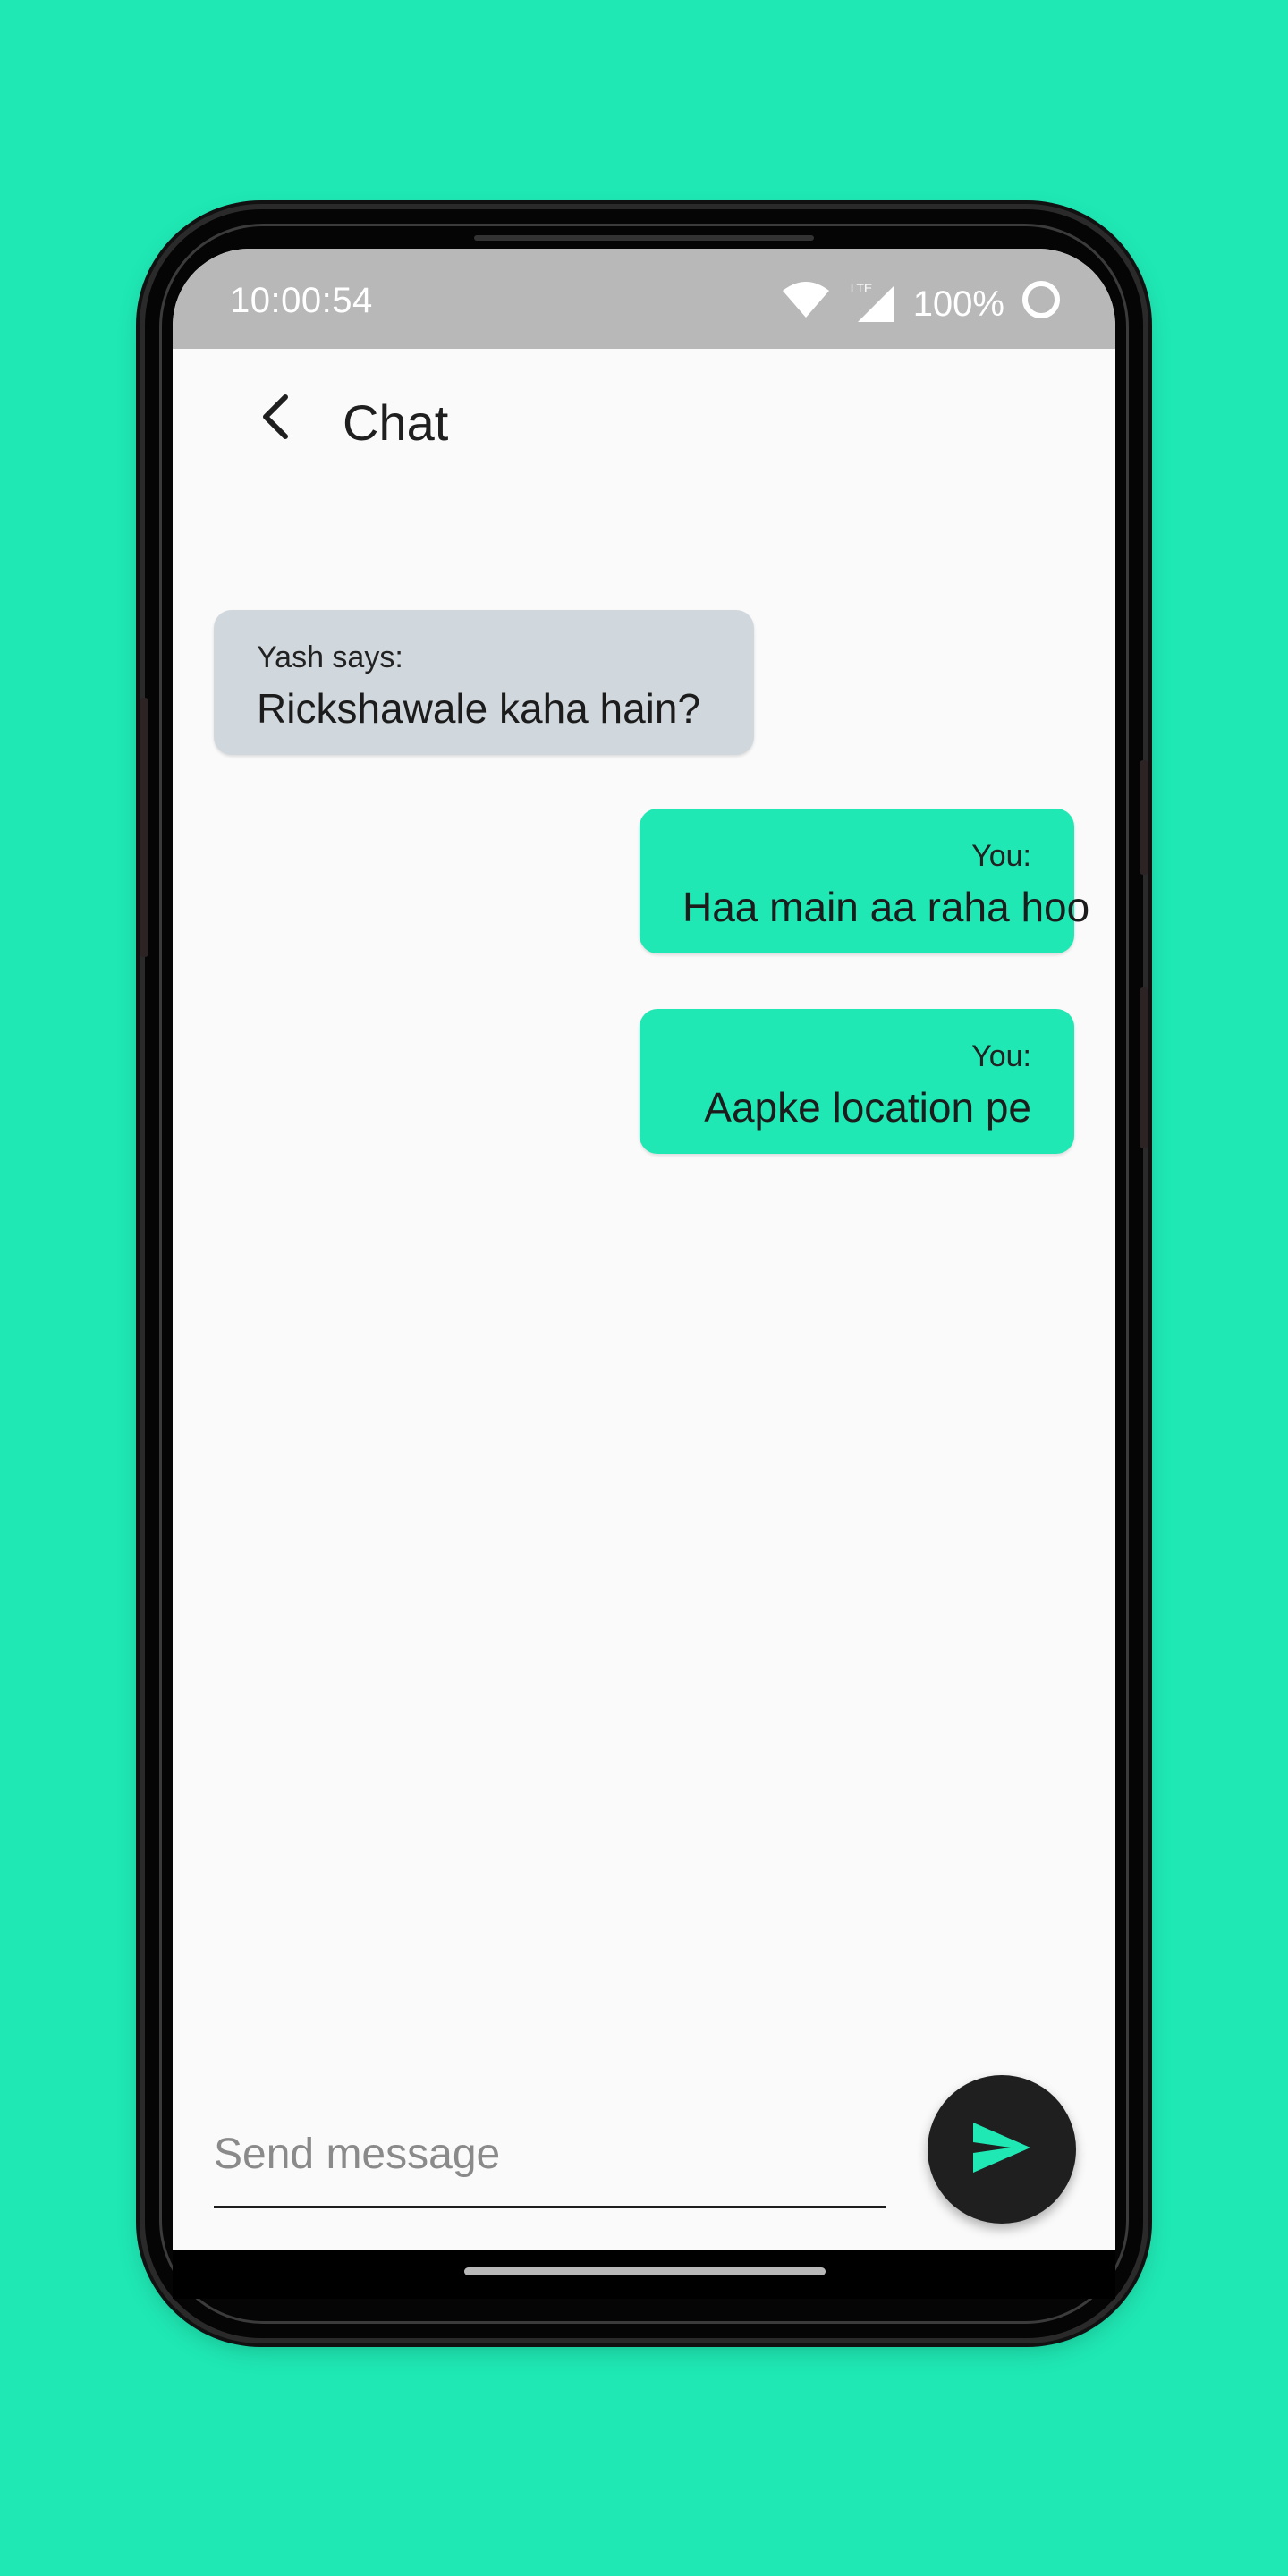 This screenshot has height=2576, width=1288. I want to click on battery-percent: 100%, so click(958, 304).